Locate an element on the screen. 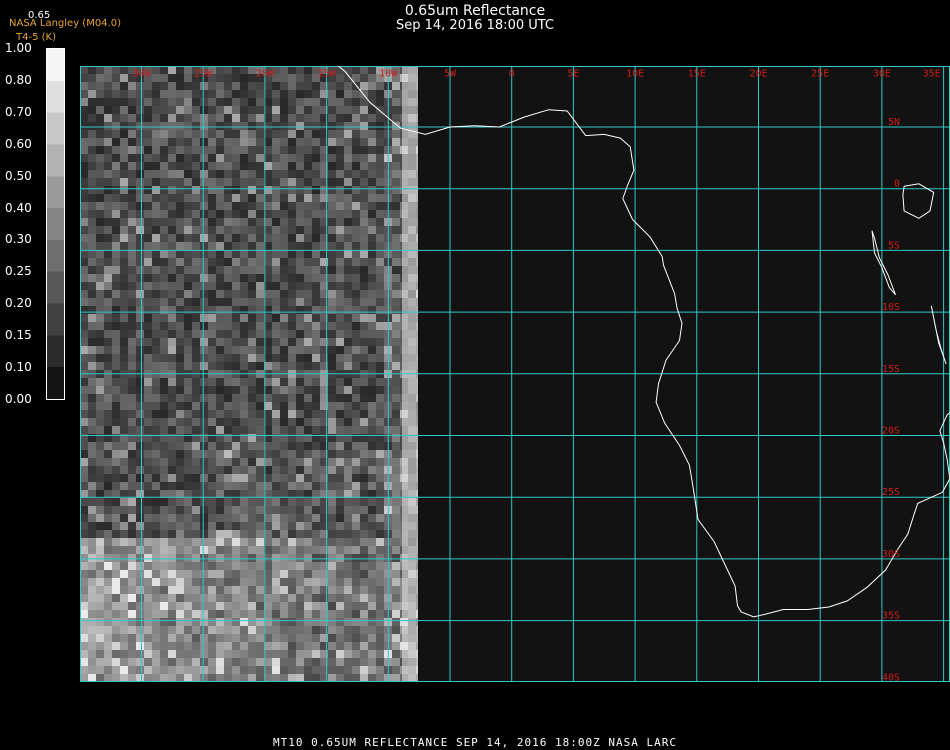  longitude-label: 35E is located at coordinates (932, 73).